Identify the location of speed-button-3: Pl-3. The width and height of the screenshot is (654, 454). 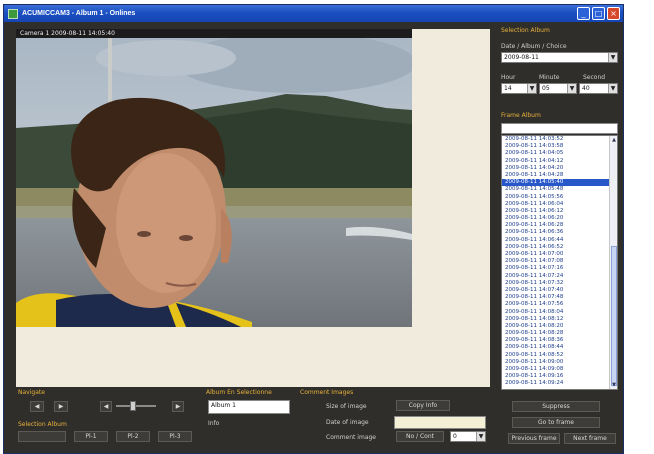
(175, 436).